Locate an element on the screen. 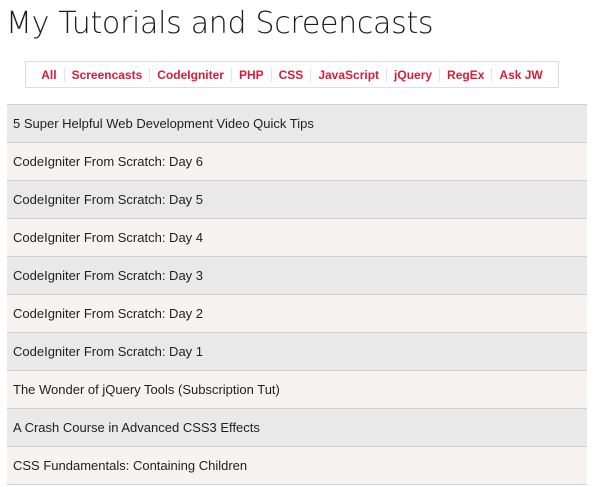 This screenshot has height=487, width=600. tutorial-title: CodeIgniter From Scratch: Day 5 is located at coordinates (108, 199).